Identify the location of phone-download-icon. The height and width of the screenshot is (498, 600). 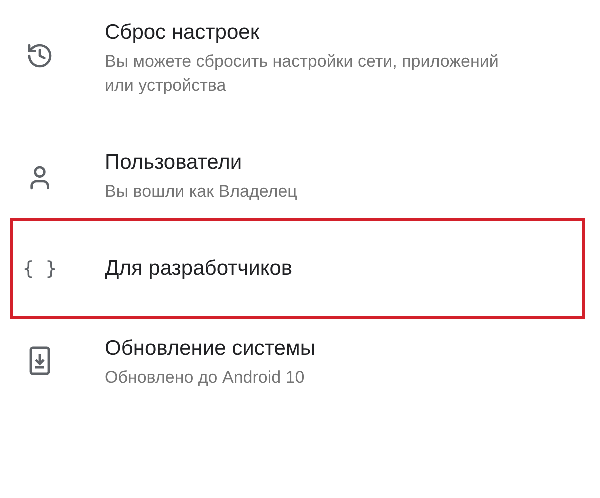
(40, 361).